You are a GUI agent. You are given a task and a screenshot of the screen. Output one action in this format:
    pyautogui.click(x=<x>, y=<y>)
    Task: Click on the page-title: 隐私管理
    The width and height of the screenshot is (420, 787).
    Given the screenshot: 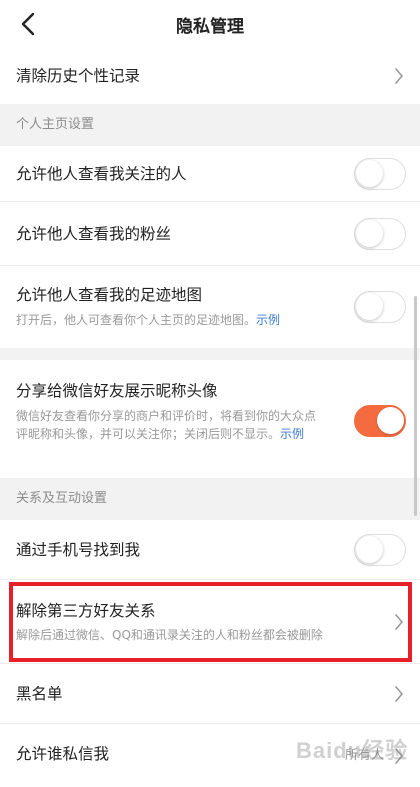 What is the action you would take?
    pyautogui.click(x=210, y=26)
    